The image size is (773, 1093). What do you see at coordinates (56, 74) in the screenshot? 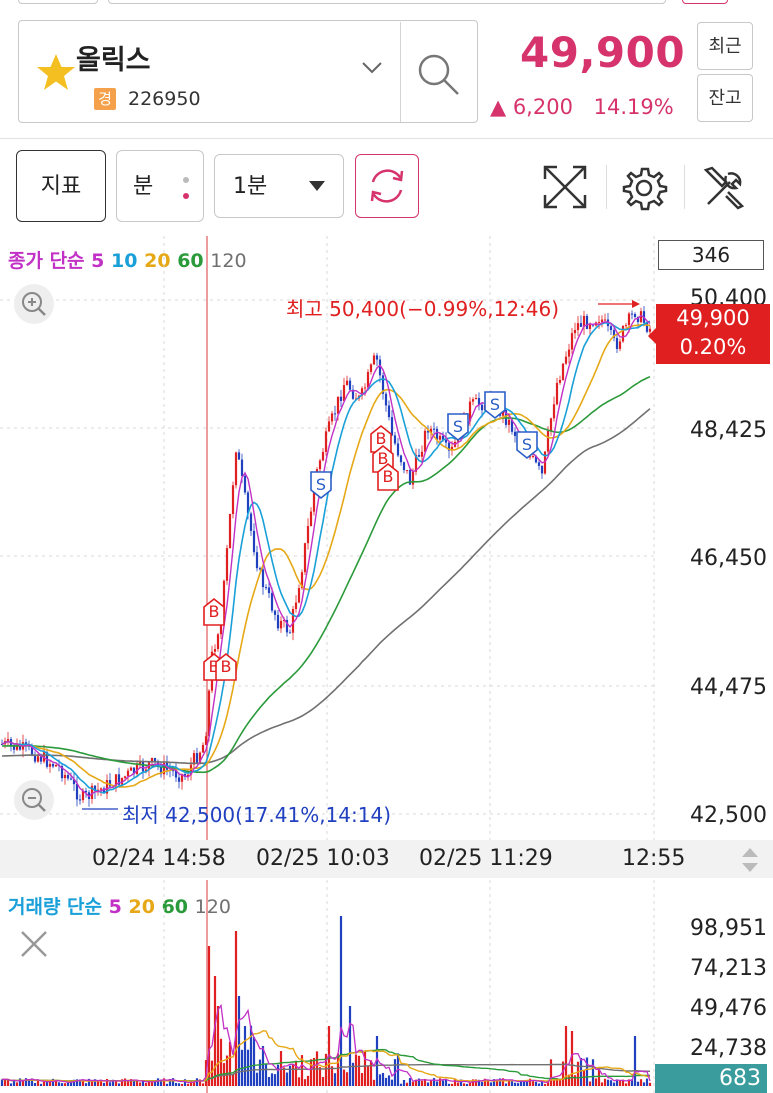
I see `star-icon` at bounding box center [56, 74].